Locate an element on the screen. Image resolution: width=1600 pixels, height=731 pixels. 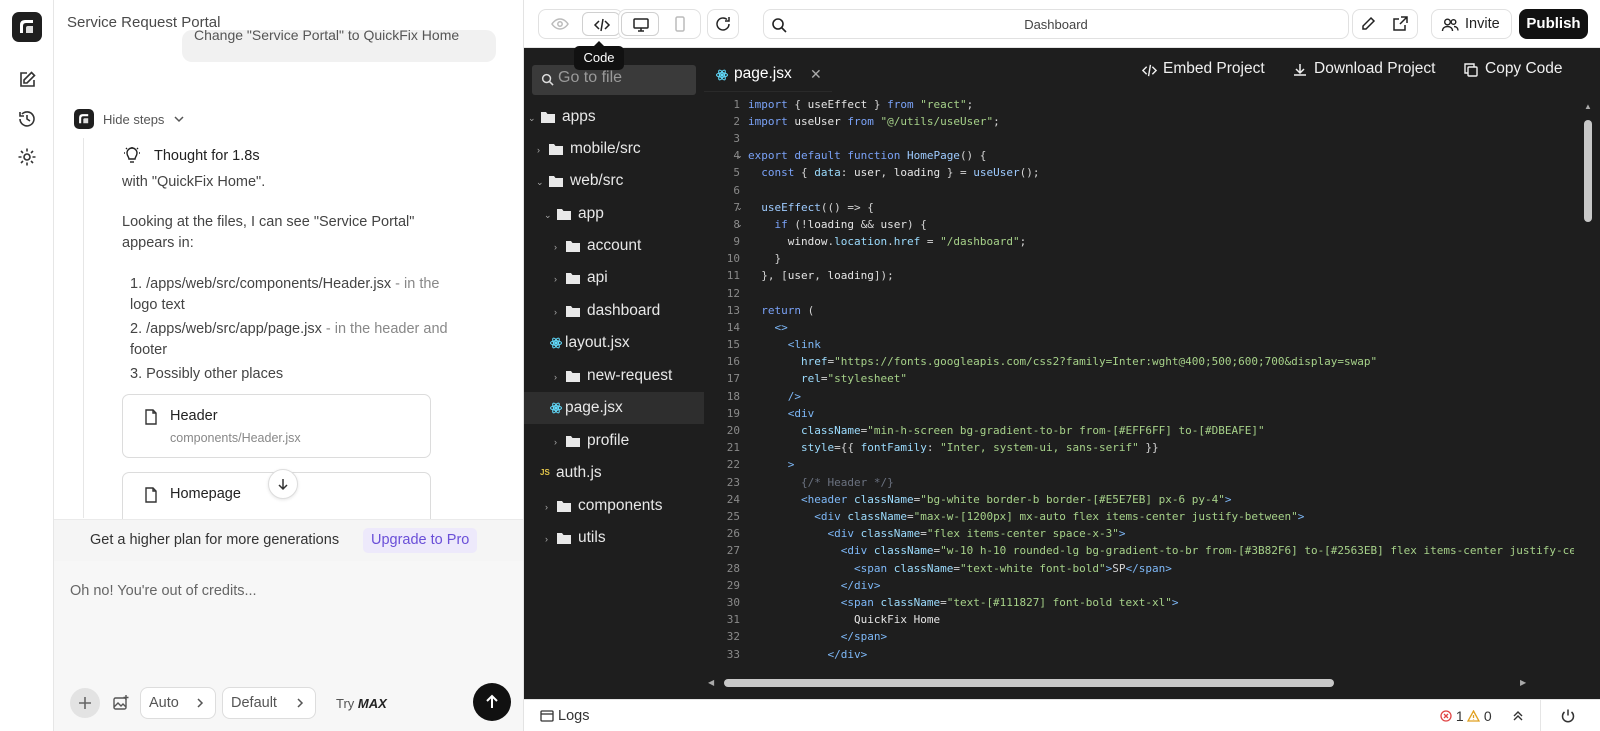
chevrons-up-icon is located at coordinates (1518, 716).